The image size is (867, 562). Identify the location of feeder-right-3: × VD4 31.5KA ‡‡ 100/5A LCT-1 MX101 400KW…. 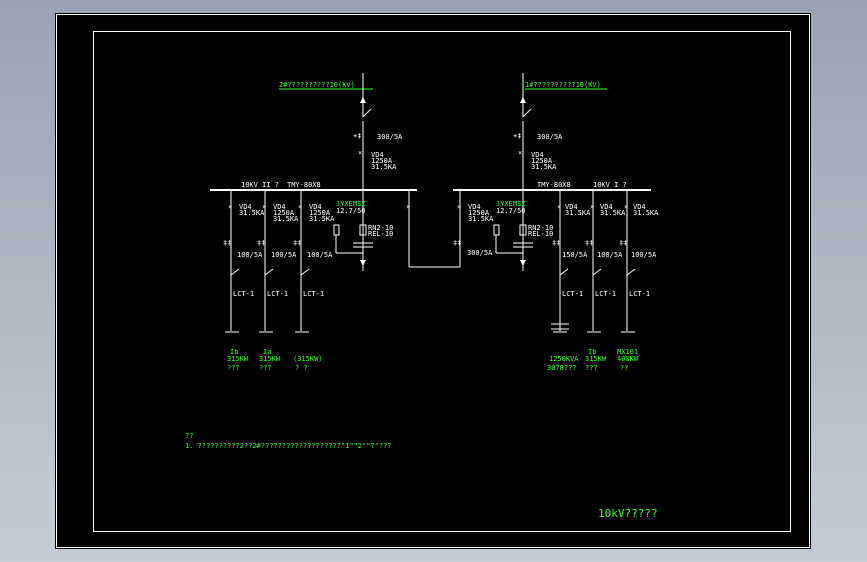
(638, 281).